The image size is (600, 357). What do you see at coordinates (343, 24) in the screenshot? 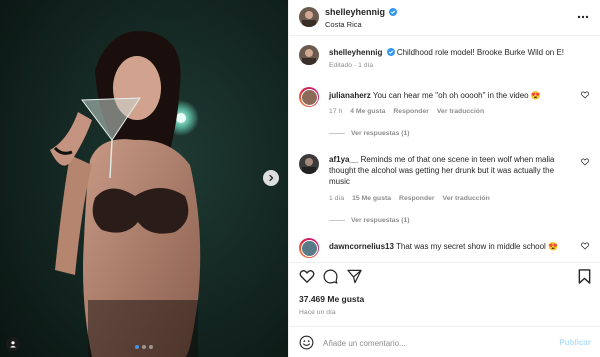
I see `post-location: Costa Rica` at bounding box center [343, 24].